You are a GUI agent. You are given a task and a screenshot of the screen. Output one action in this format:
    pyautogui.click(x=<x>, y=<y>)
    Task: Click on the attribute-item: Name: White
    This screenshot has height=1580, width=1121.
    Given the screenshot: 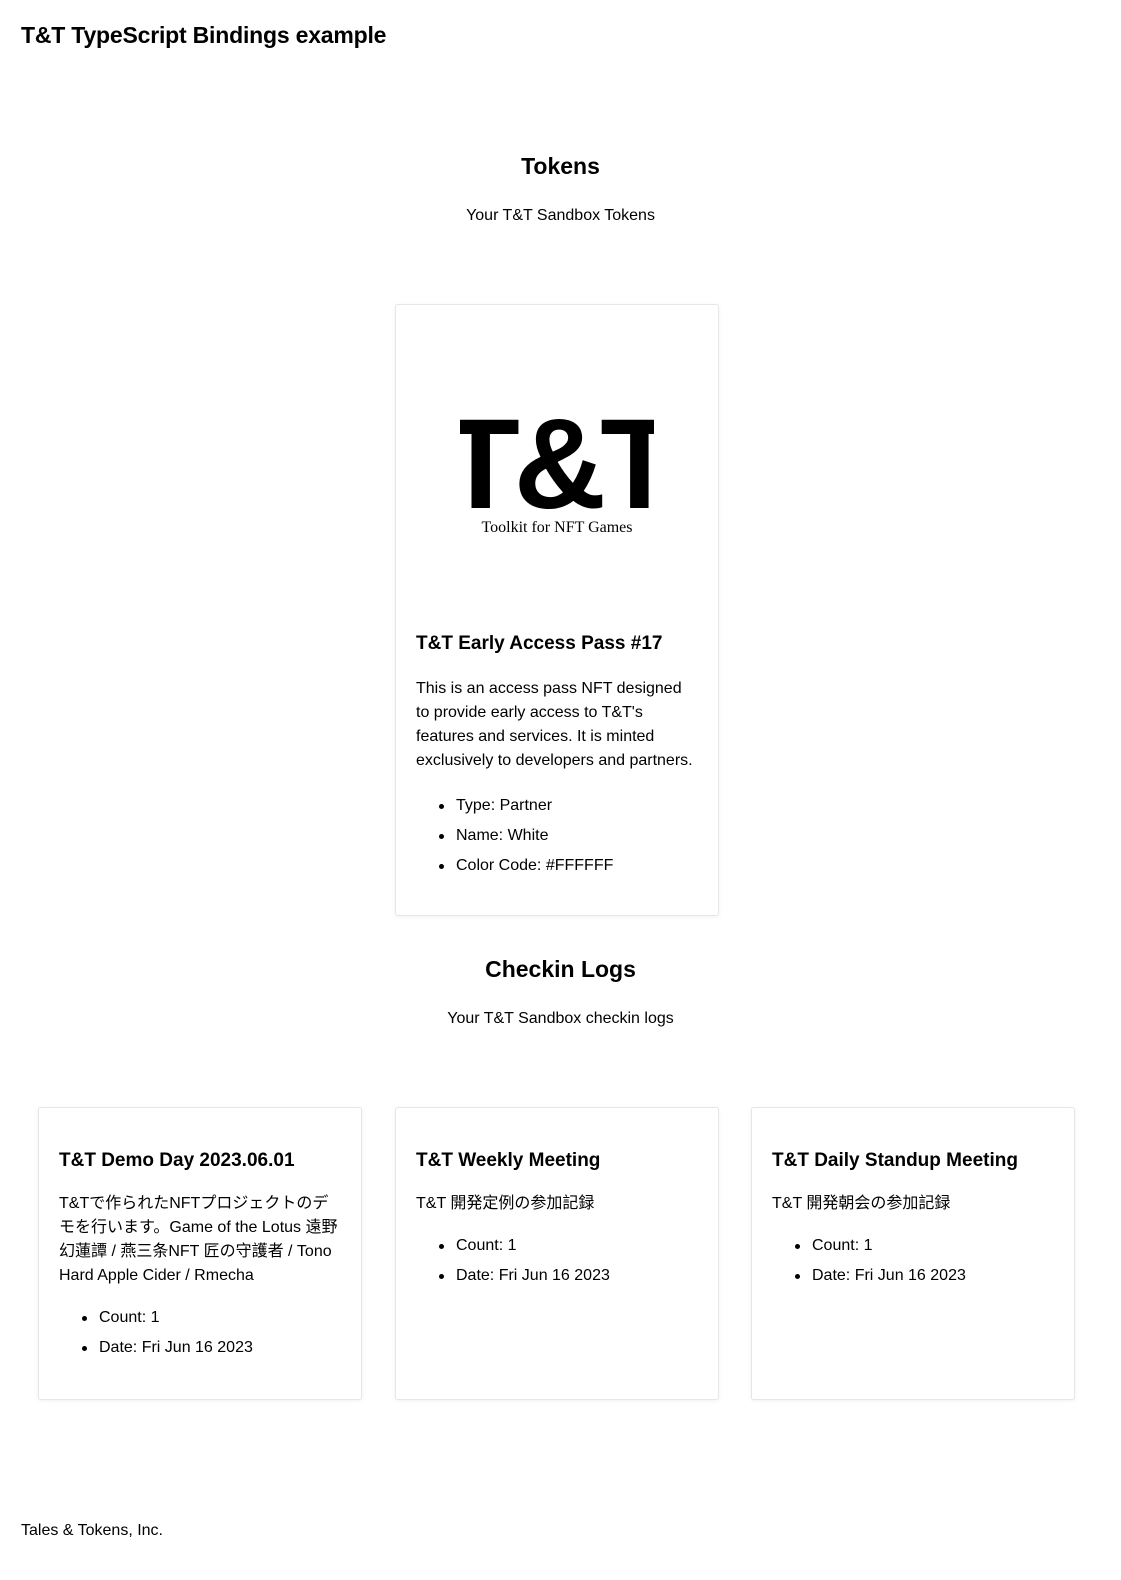 What is the action you would take?
    pyautogui.click(x=567, y=836)
    